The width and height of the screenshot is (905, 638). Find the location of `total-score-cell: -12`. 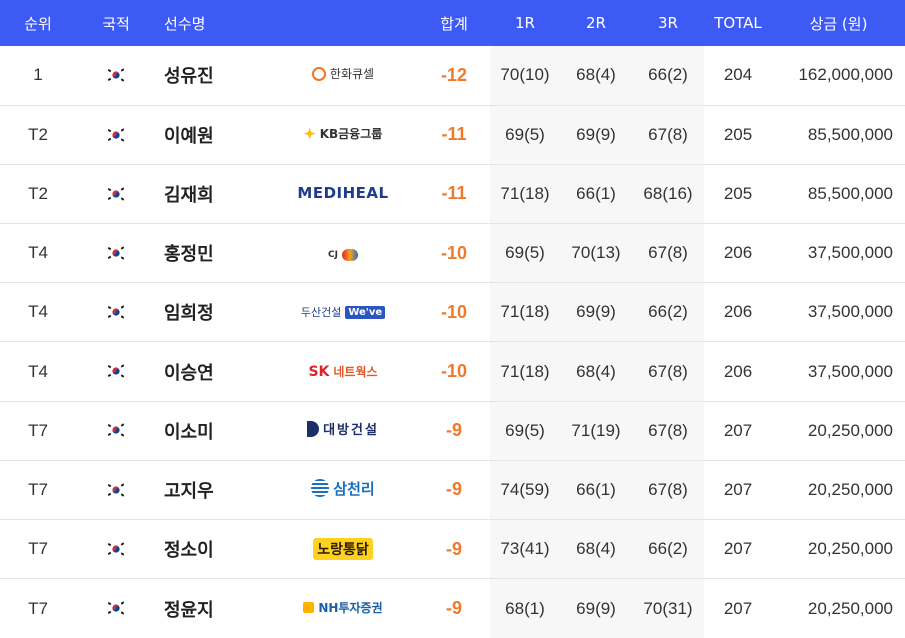

total-score-cell: -12 is located at coordinates (453, 74).